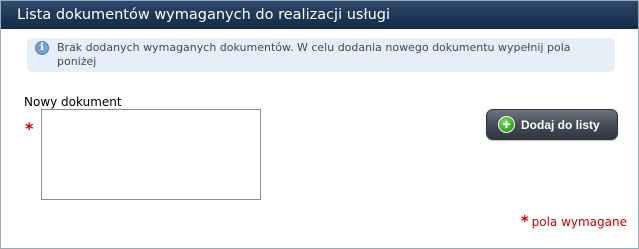  I want to click on plus-circle-icon: +, so click(506, 124).